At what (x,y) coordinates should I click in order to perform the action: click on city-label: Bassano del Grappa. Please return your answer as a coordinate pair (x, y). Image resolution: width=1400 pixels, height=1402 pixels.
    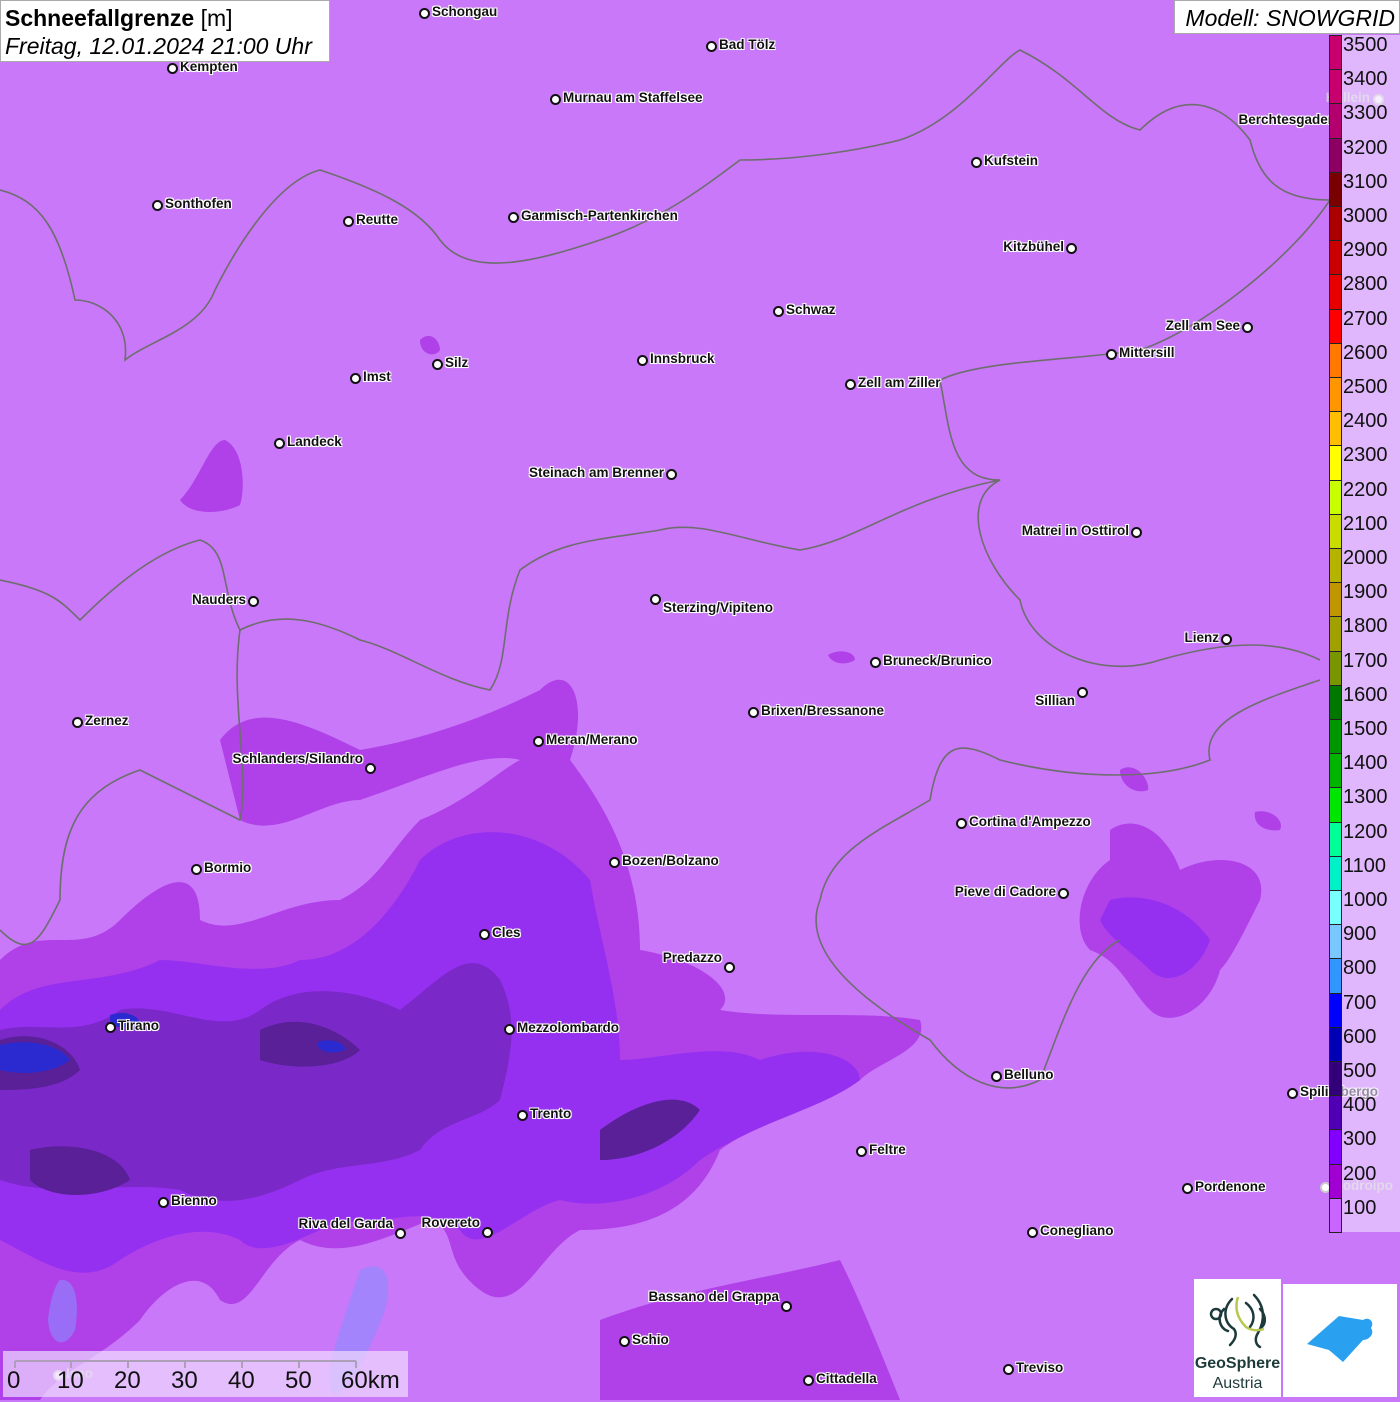
    Looking at the image, I should click on (713, 1296).